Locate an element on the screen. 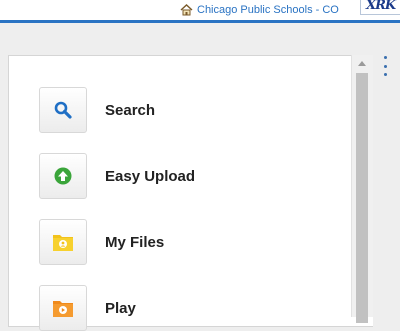 This screenshot has width=400, height=331. menu-item-play: Play is located at coordinates (87, 308).